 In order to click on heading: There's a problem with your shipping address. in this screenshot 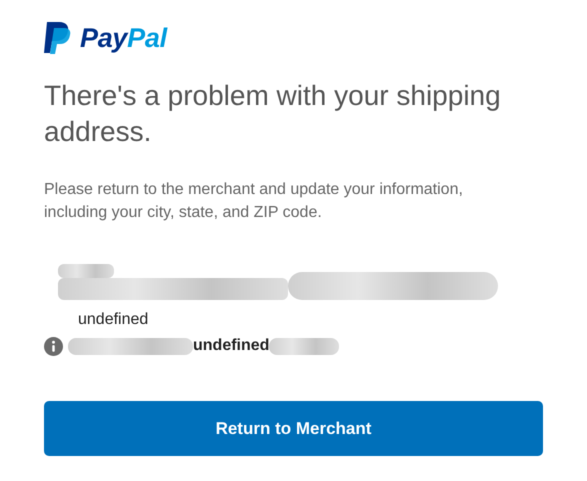, I will do `click(273, 114)`.